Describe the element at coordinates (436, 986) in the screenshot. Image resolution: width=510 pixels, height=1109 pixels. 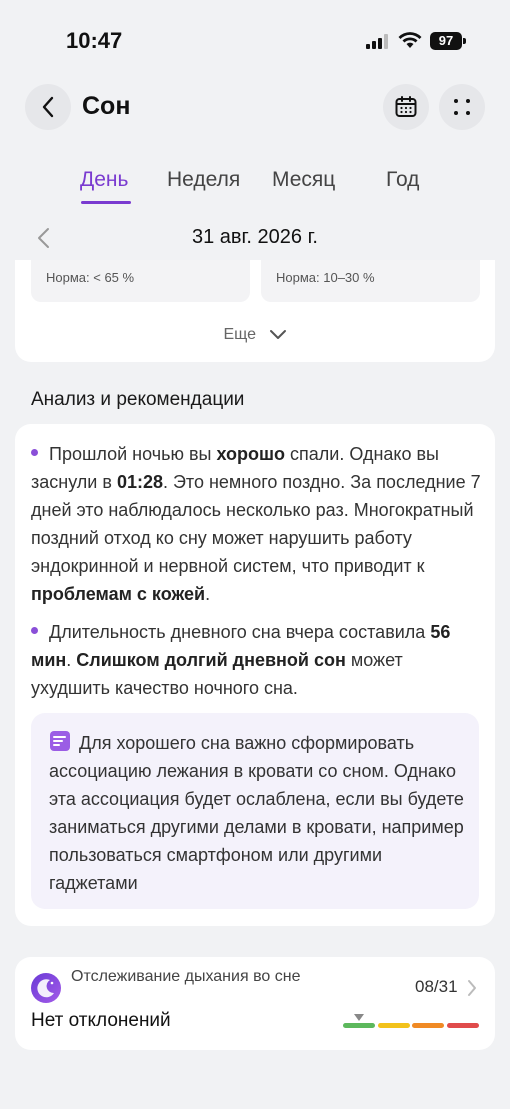
I see `breathing-date: 08/31` at that location.